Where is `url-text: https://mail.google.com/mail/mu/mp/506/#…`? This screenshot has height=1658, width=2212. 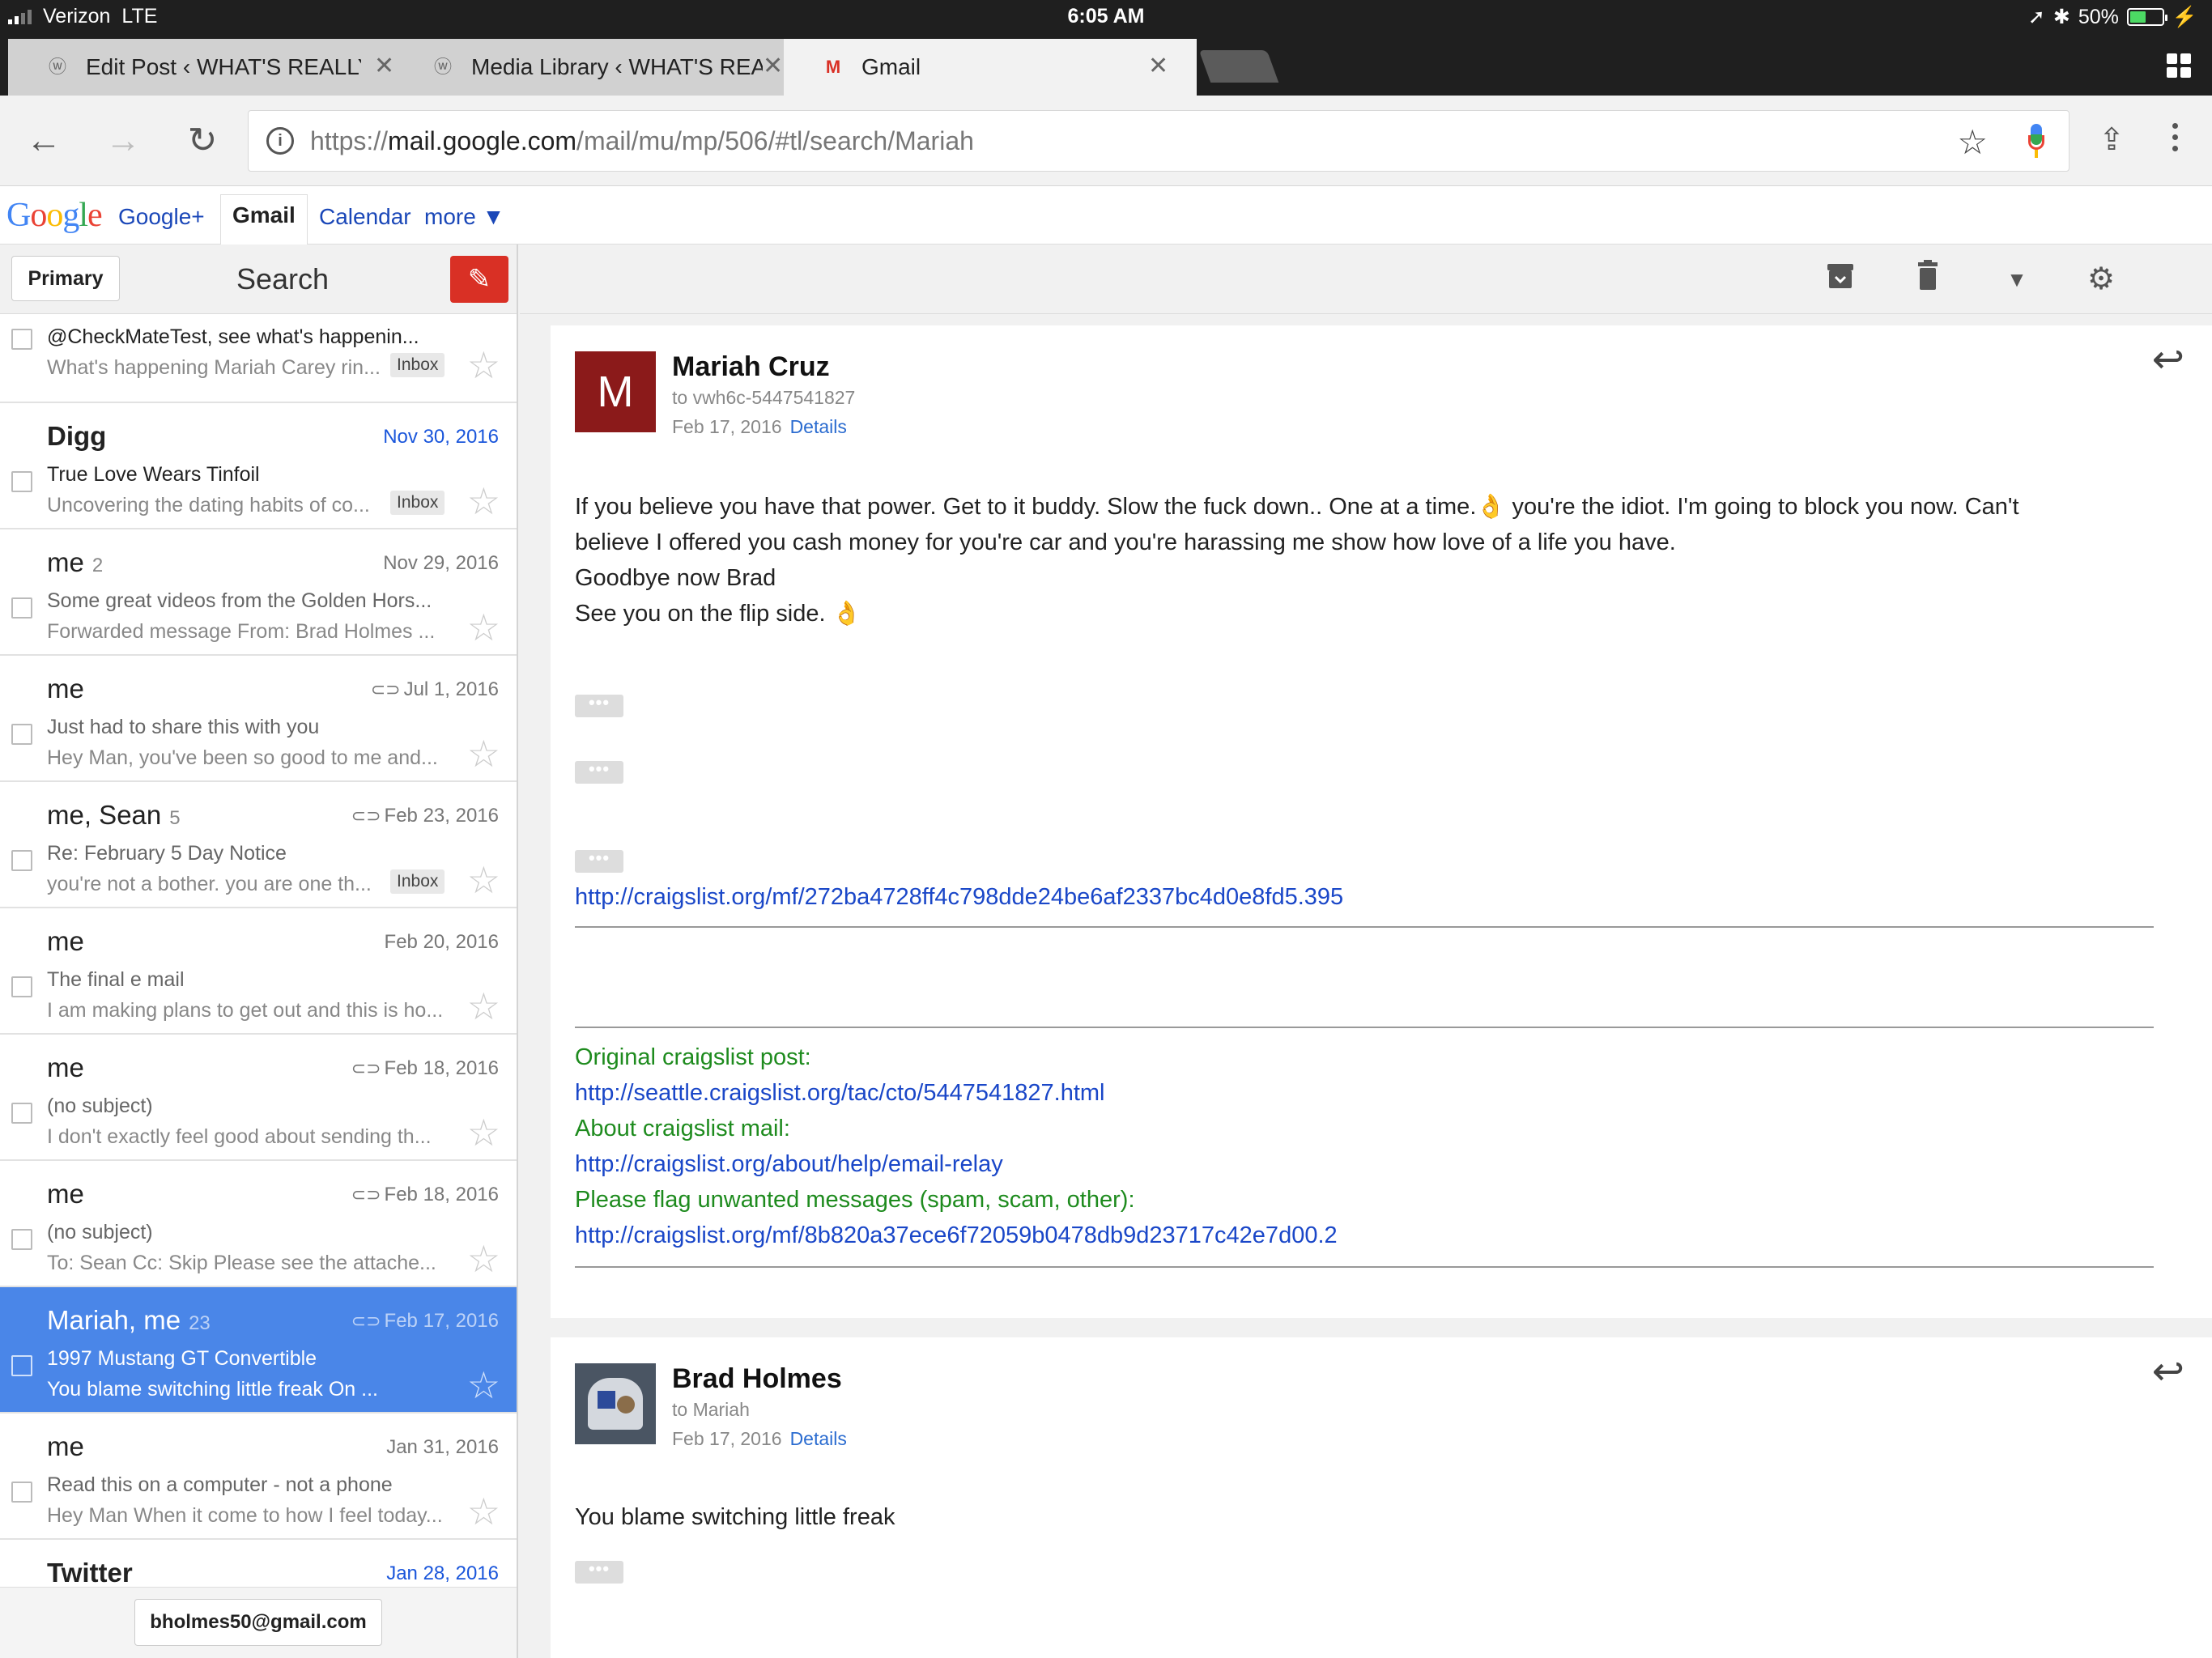
url-text: https://mail.google.com/mail/mu/mp/506/#… is located at coordinates (642, 141).